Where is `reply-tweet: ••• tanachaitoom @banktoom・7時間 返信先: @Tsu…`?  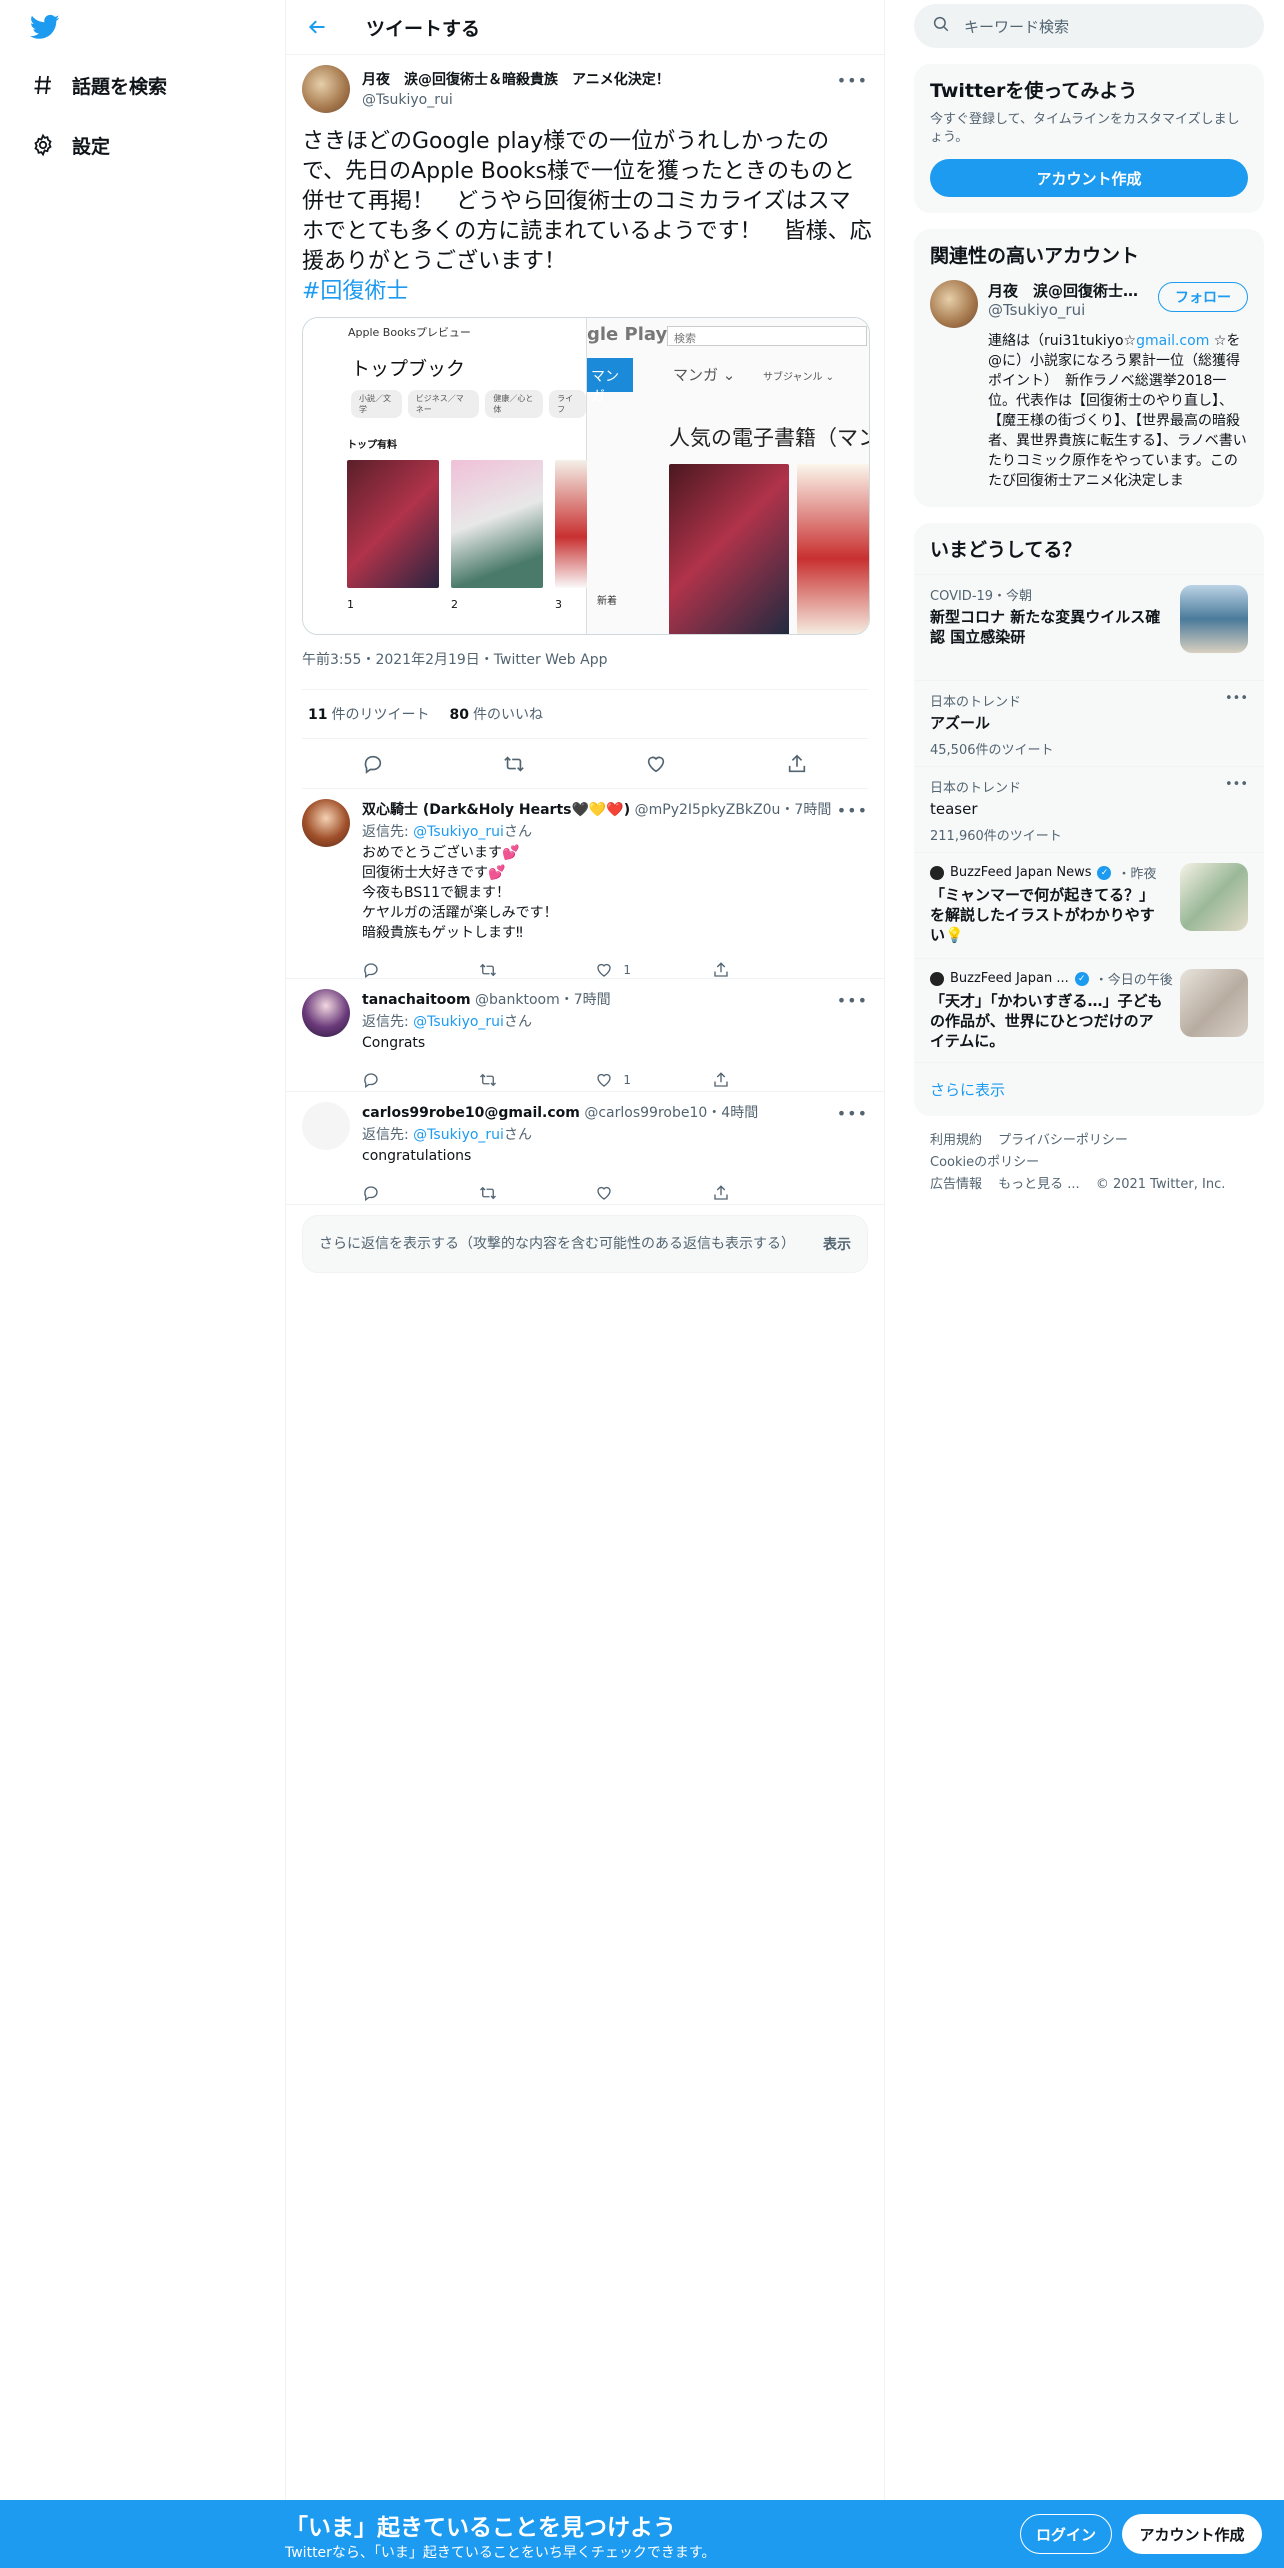 reply-tweet: ••• tanachaitoom @banktoom・7時間 返信先: @Tsu… is located at coordinates (585, 1035).